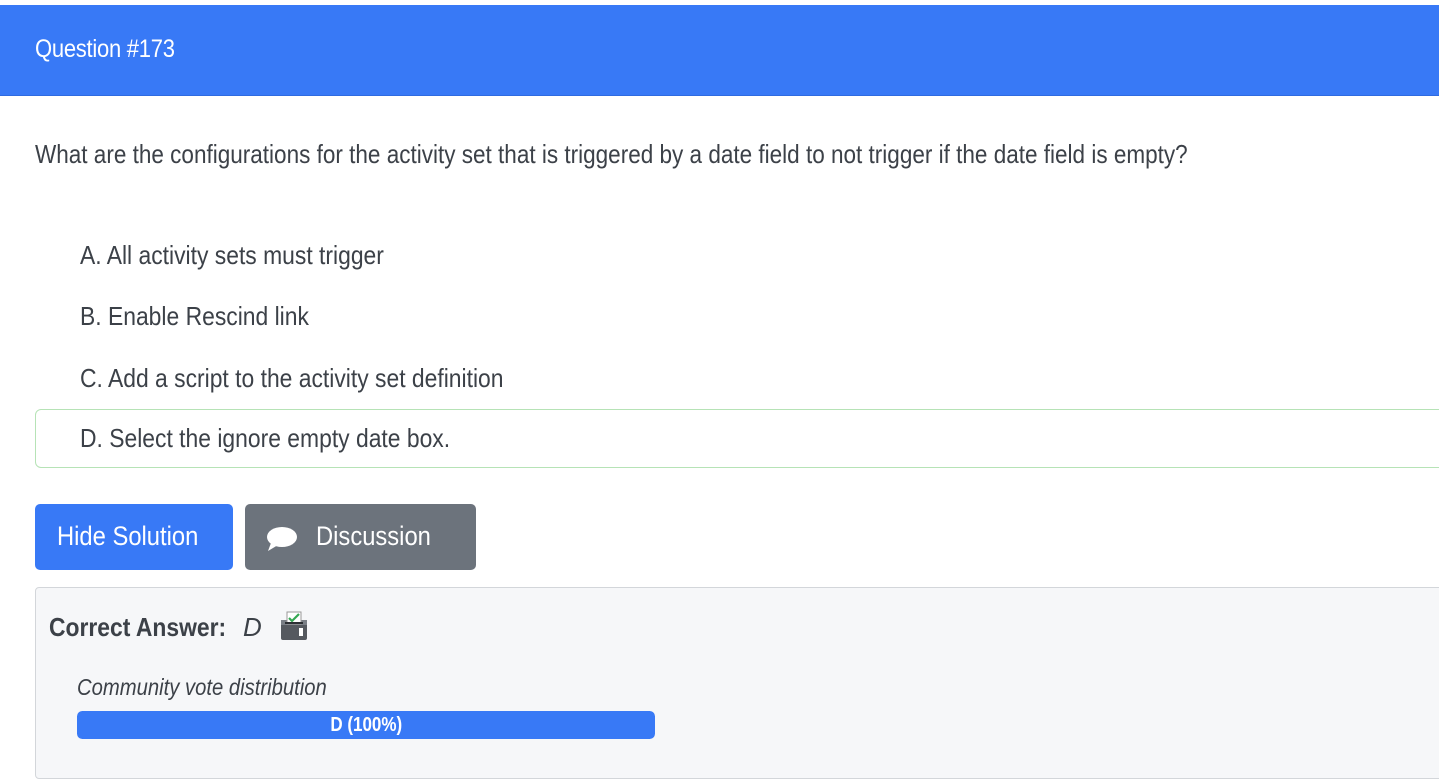 The image size is (1439, 779). Describe the element at coordinates (265, 438) in the screenshot. I see `choice-d: D. Select the ignore empty date box.` at that location.